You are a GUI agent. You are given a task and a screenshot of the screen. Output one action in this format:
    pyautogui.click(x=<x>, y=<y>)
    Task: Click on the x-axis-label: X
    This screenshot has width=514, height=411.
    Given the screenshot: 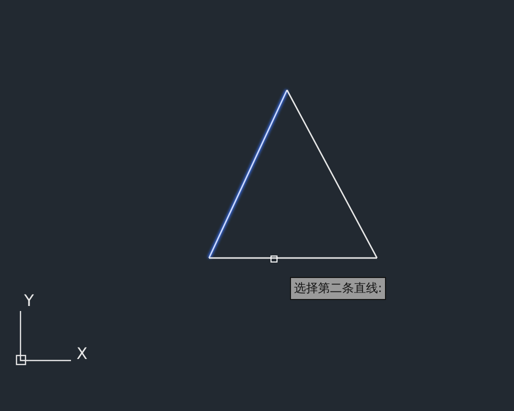 What is the action you would take?
    pyautogui.click(x=82, y=353)
    